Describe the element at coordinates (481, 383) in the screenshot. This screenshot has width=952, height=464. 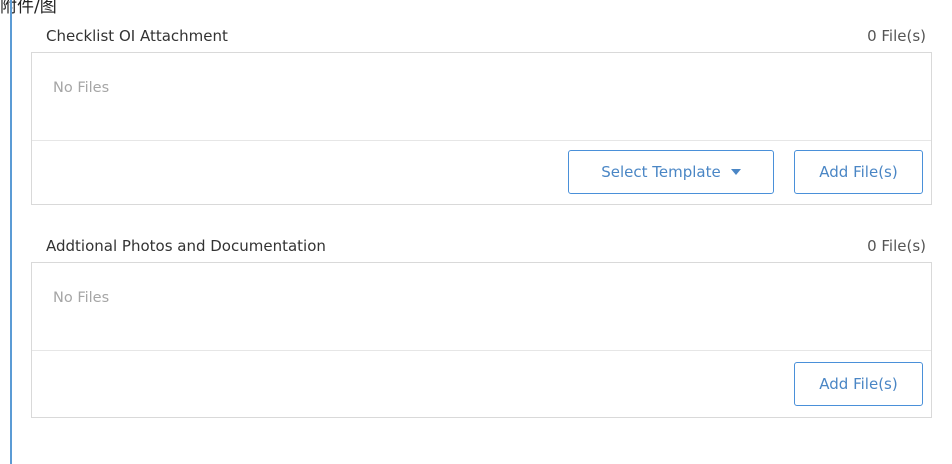
I see `panel-footer: Add File(s)` at that location.